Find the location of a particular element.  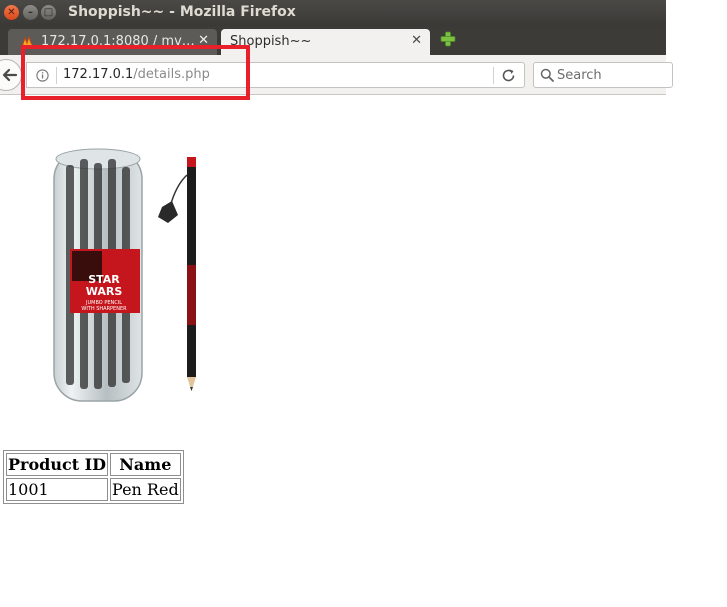

cell-product-id: 1001 is located at coordinates (57, 489).